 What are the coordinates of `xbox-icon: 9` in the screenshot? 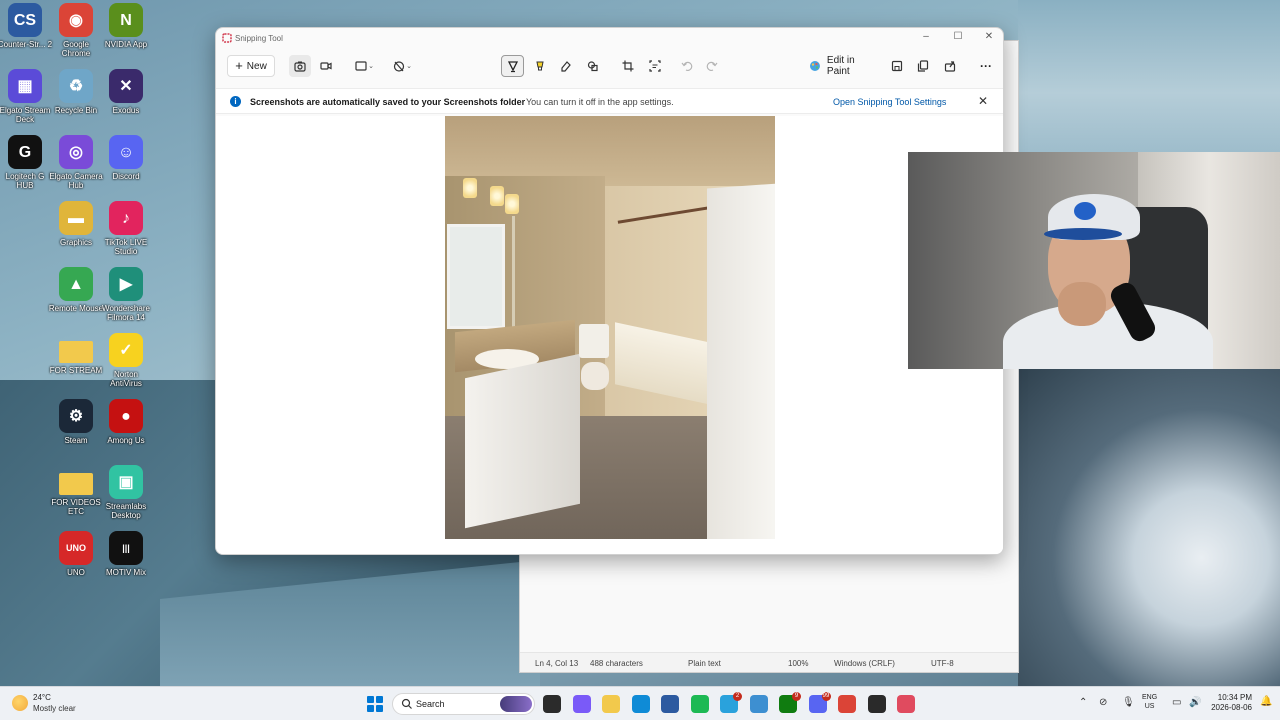 It's located at (790, 702).